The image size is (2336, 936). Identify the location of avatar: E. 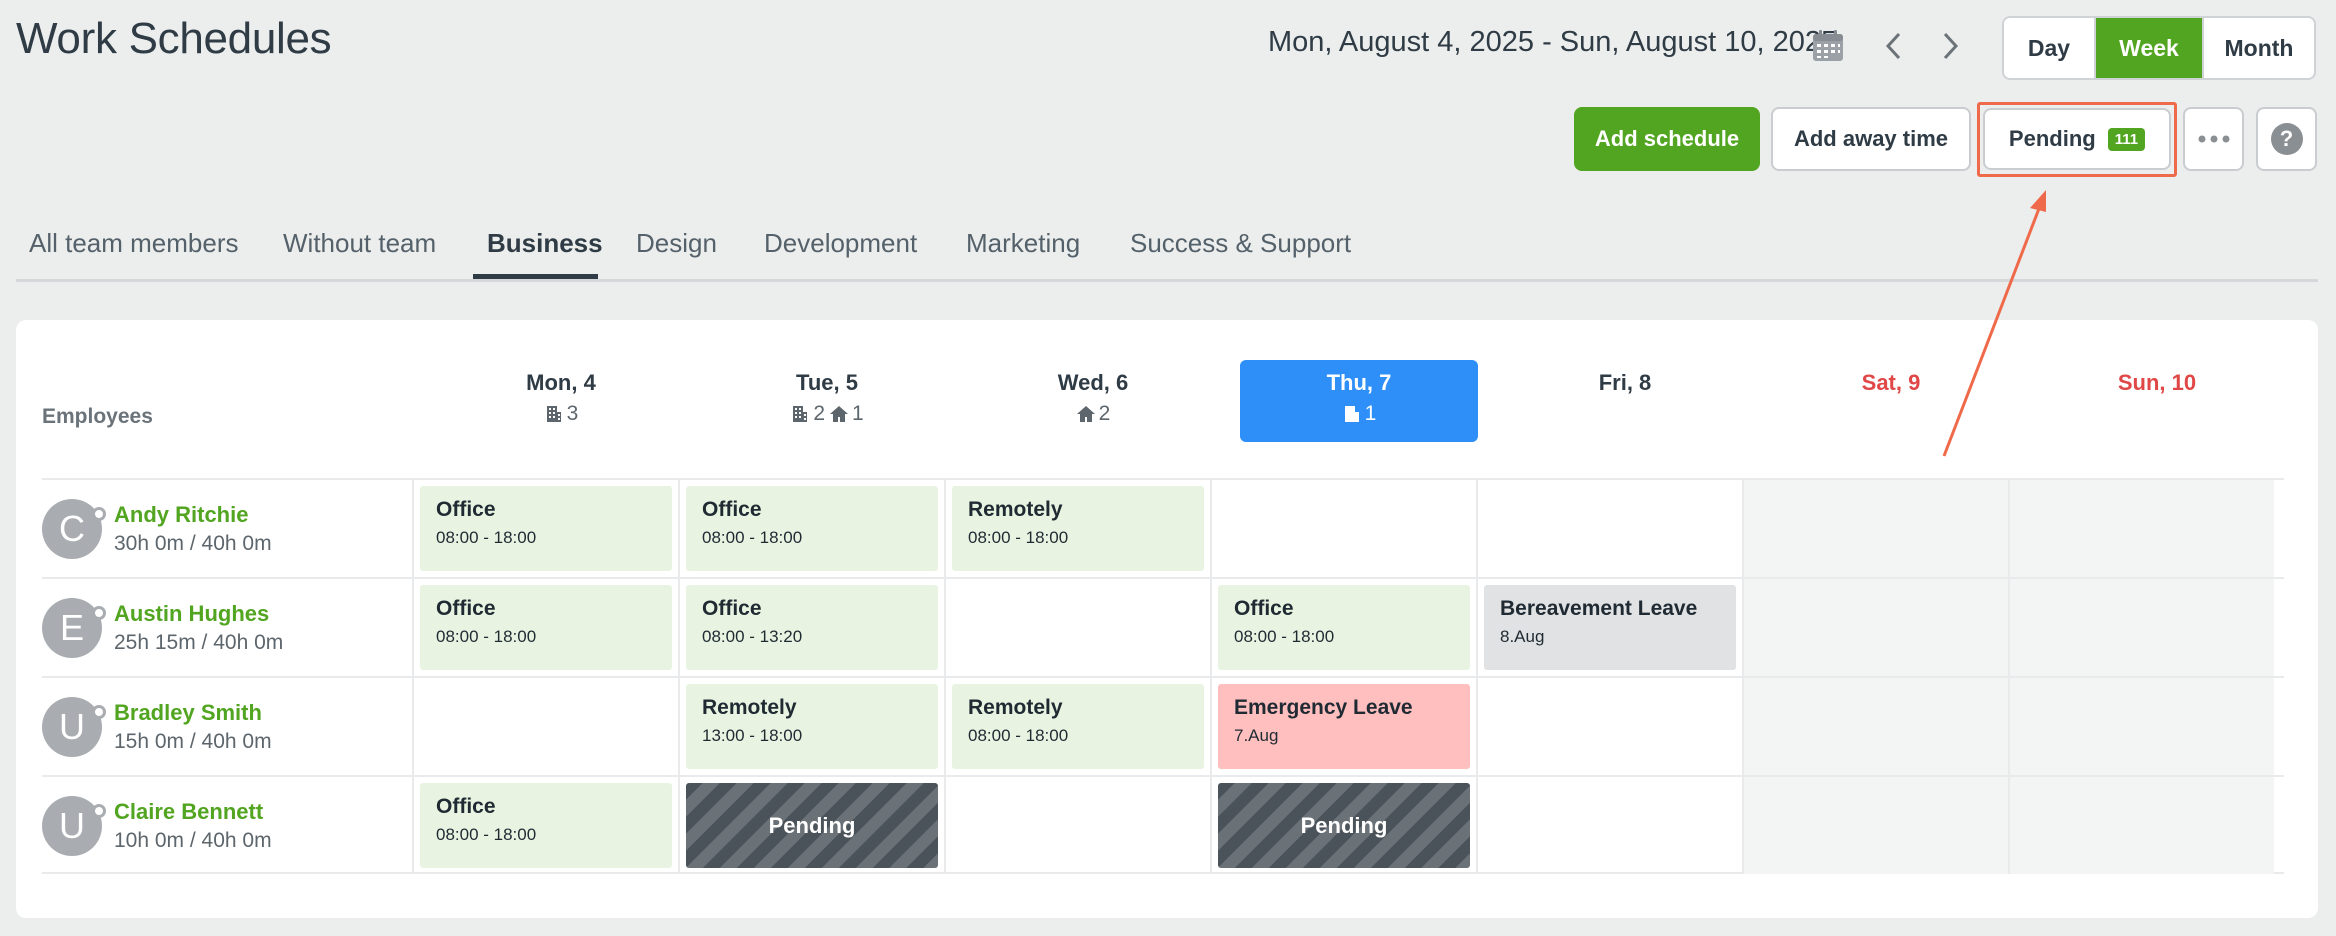
(74, 627).